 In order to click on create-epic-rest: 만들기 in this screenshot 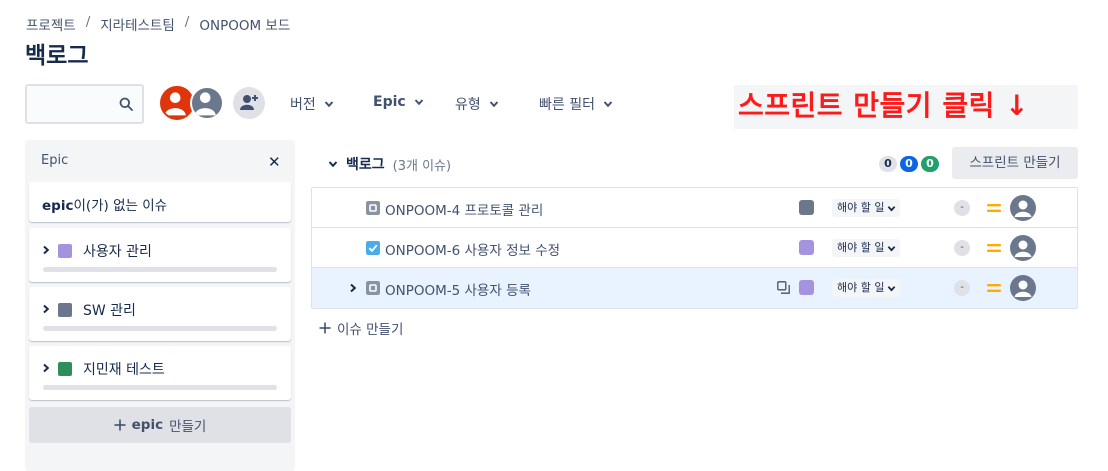, I will do `click(188, 427)`.